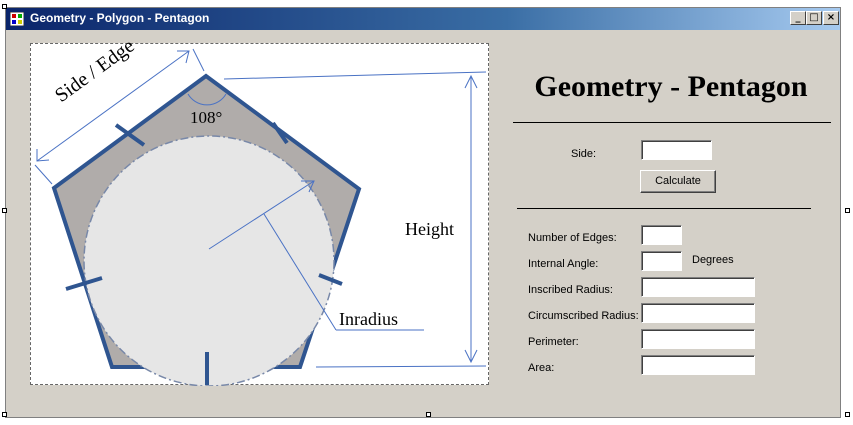 The height and width of the screenshot is (425, 853). What do you see at coordinates (713, 260) in the screenshot?
I see `degrees-unit-label: Degrees` at bounding box center [713, 260].